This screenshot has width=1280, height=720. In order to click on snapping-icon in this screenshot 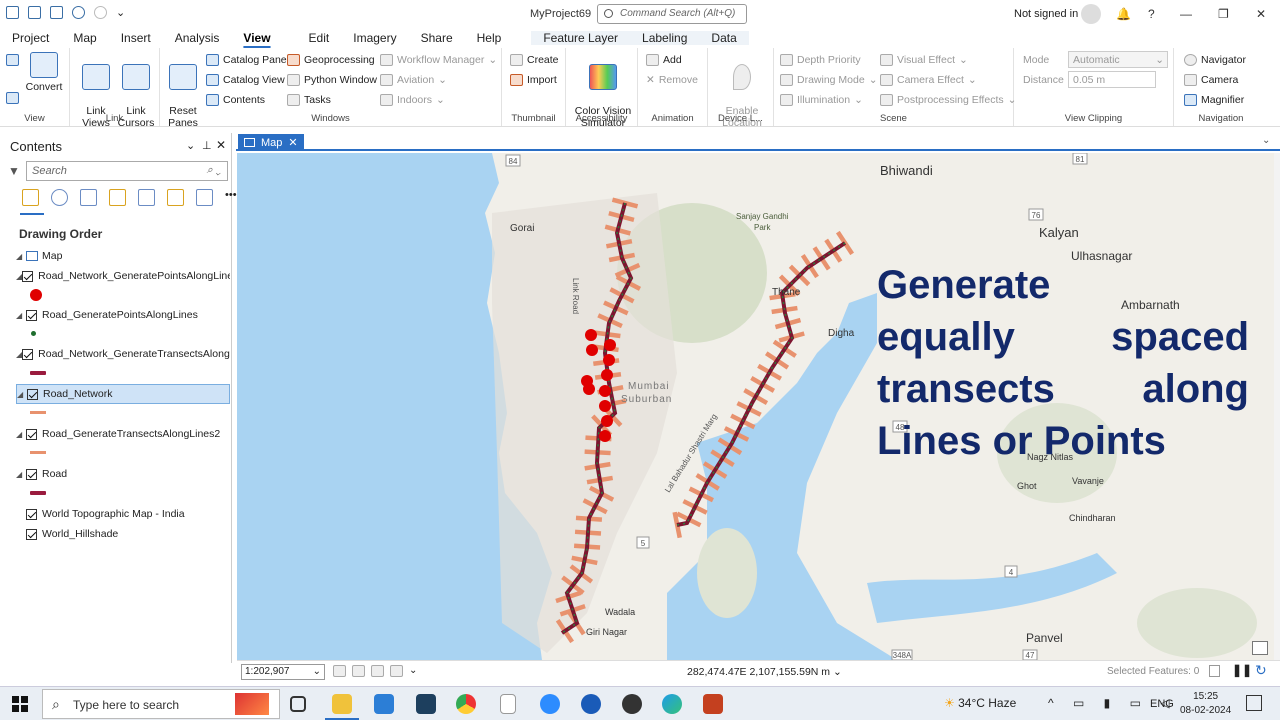, I will do `click(377, 671)`.